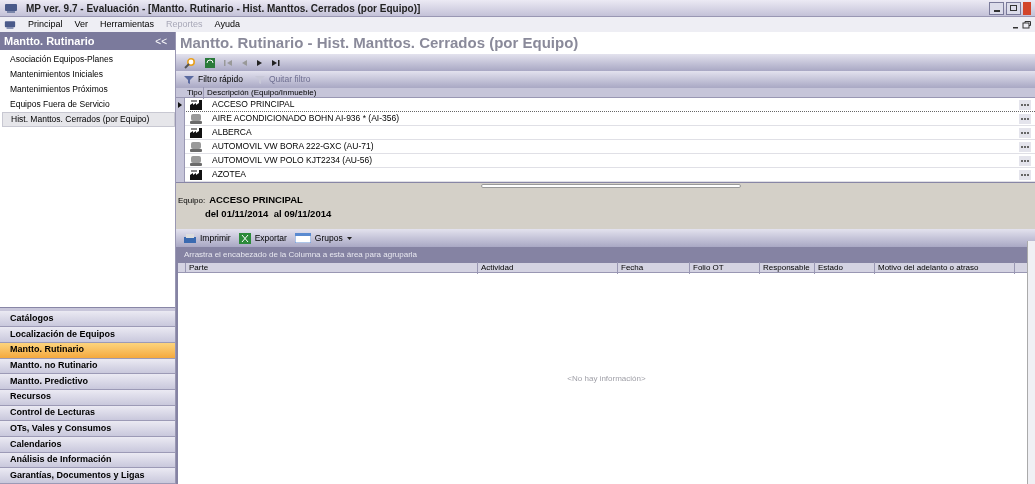 This screenshot has width=1035, height=484. What do you see at coordinates (244, 238) in the screenshot?
I see `spreadsheet-icon` at bounding box center [244, 238].